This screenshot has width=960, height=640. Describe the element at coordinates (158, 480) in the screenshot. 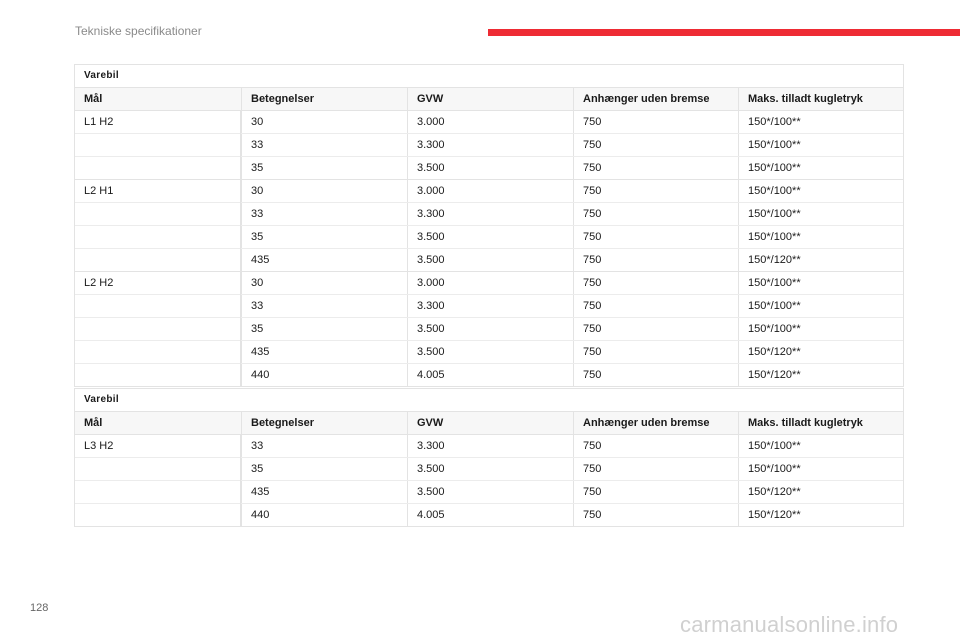

I see `group-label: L3 H2` at that location.